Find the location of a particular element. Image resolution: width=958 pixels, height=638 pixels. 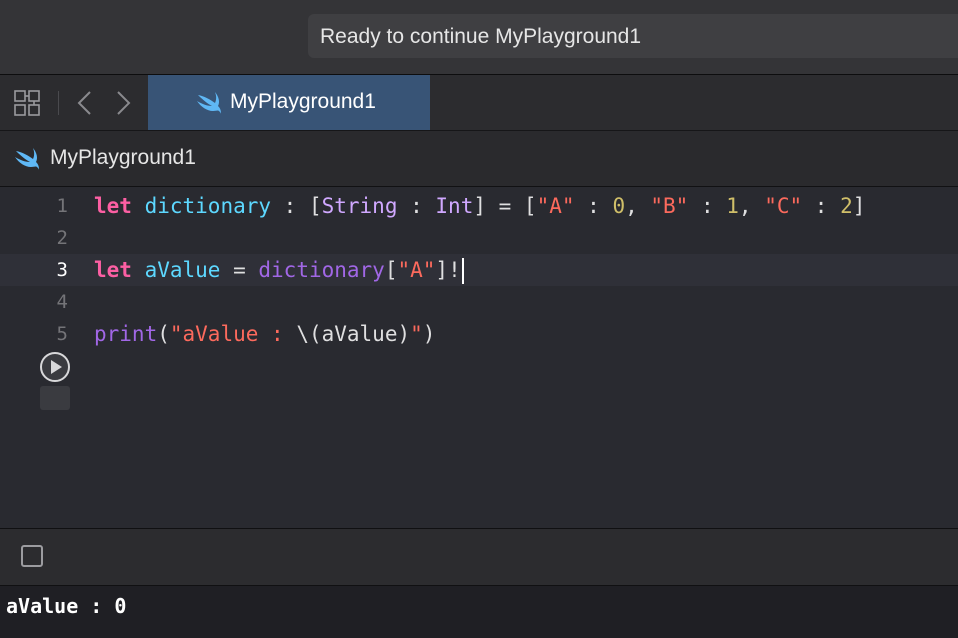

debug-bar is located at coordinates (479, 557).